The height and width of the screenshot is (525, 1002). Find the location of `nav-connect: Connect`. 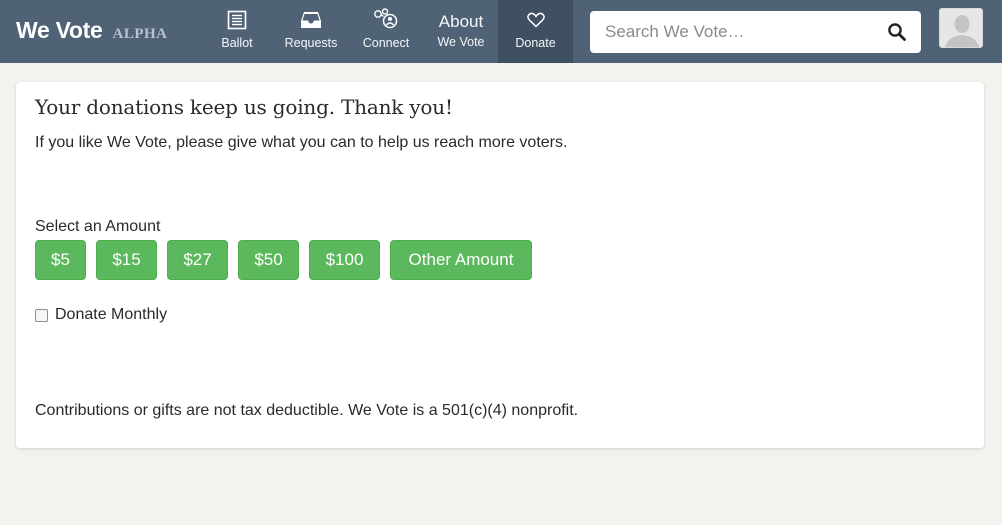

nav-connect: Connect is located at coordinates (386, 31).